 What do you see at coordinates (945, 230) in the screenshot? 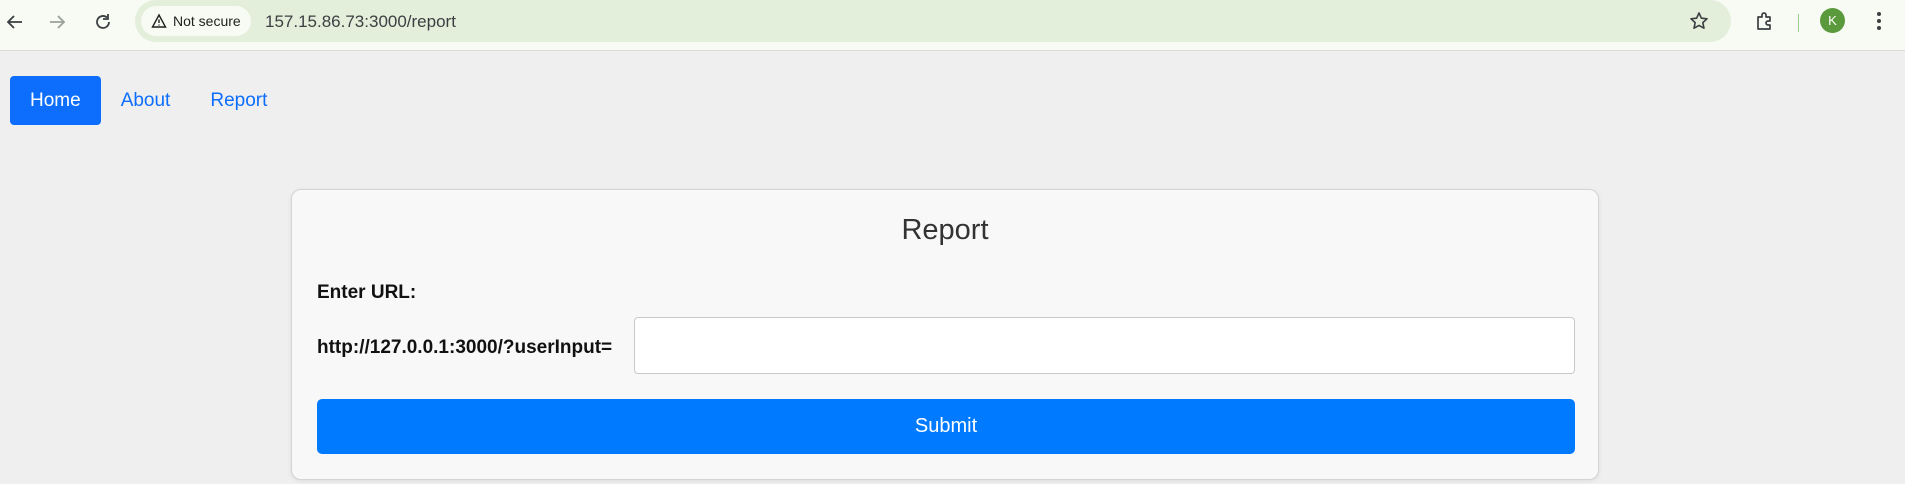
I see `card-title: Report` at bounding box center [945, 230].